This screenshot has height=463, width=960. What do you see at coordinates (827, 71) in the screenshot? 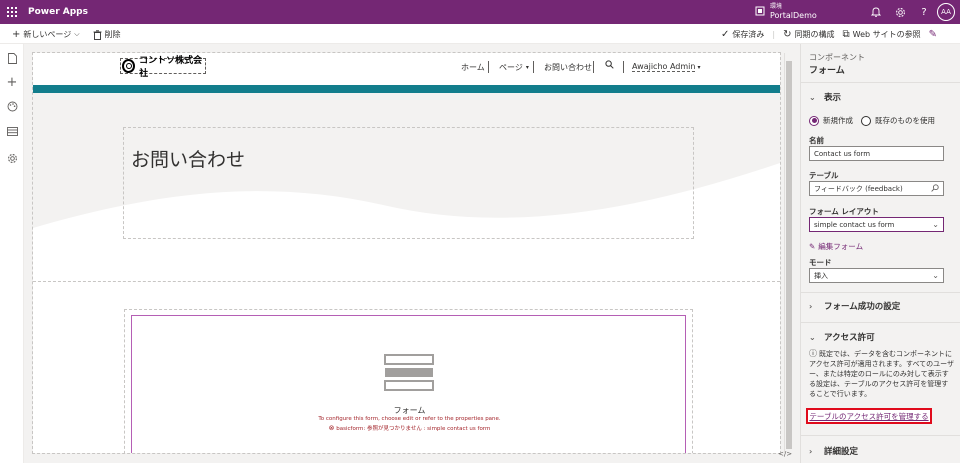
I see `panel-title: フォーム` at bounding box center [827, 71].